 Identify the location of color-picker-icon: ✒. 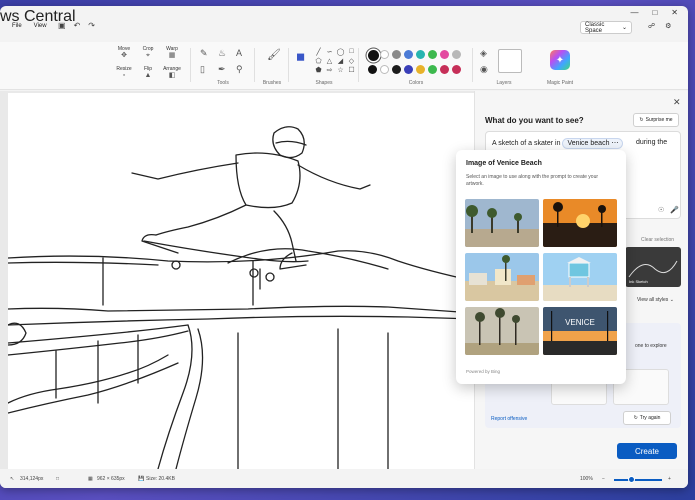
(222, 69).